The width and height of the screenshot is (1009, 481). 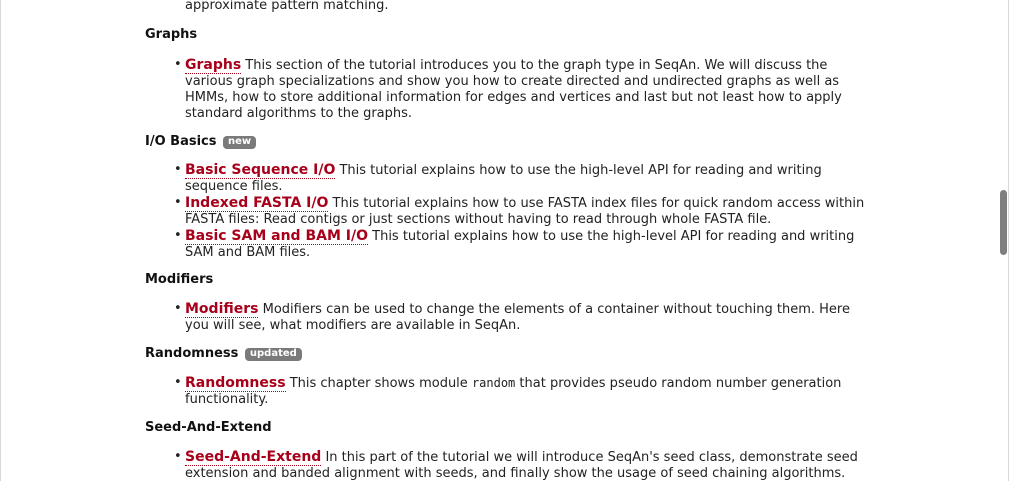 What do you see at coordinates (510, 142) in the screenshot?
I see `section-heading-io-basics: I/O Basics new` at bounding box center [510, 142].